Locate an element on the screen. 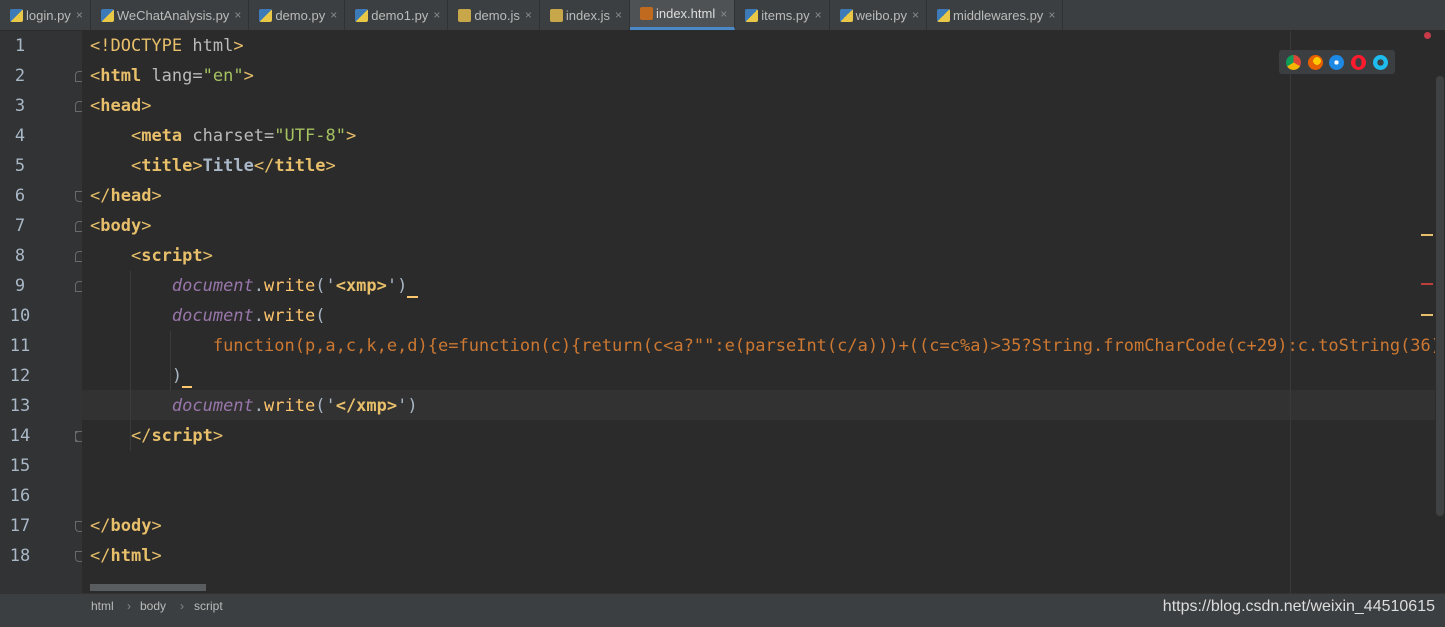 The image size is (1445, 627). code-line-6: </head> is located at coordinates (126, 196).